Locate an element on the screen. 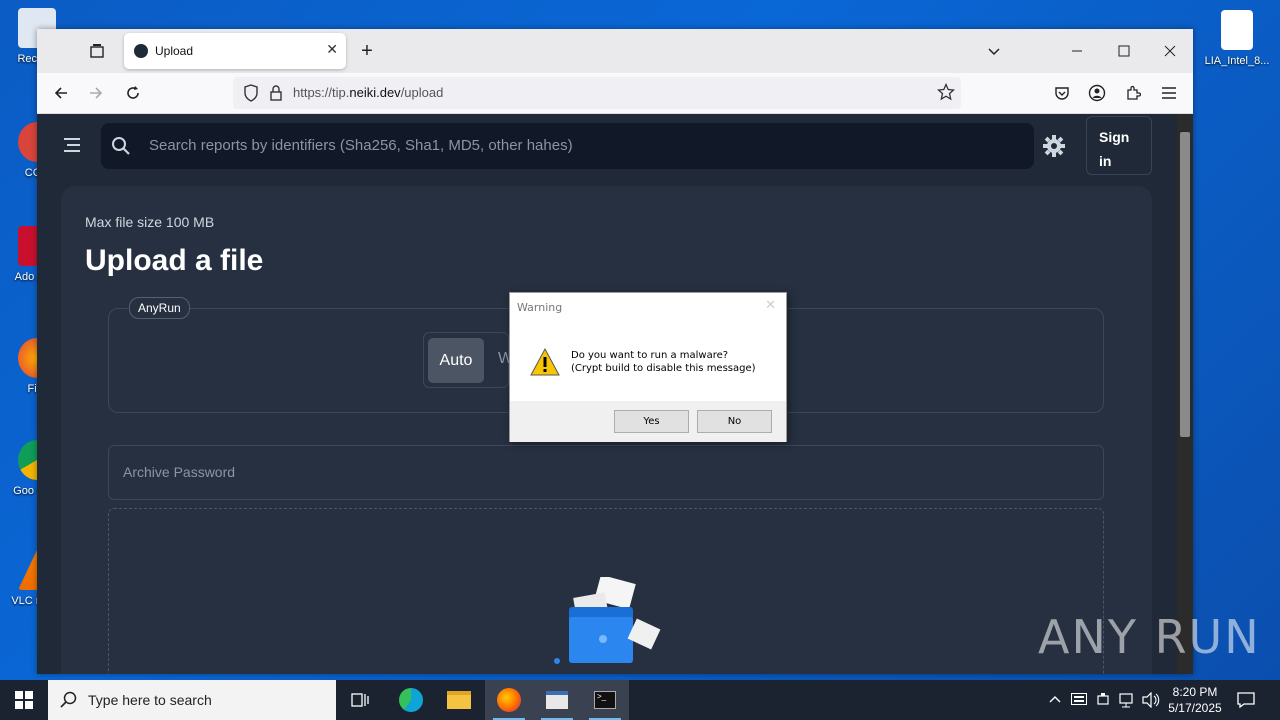  edge-taskbar-icon is located at coordinates (411, 700).